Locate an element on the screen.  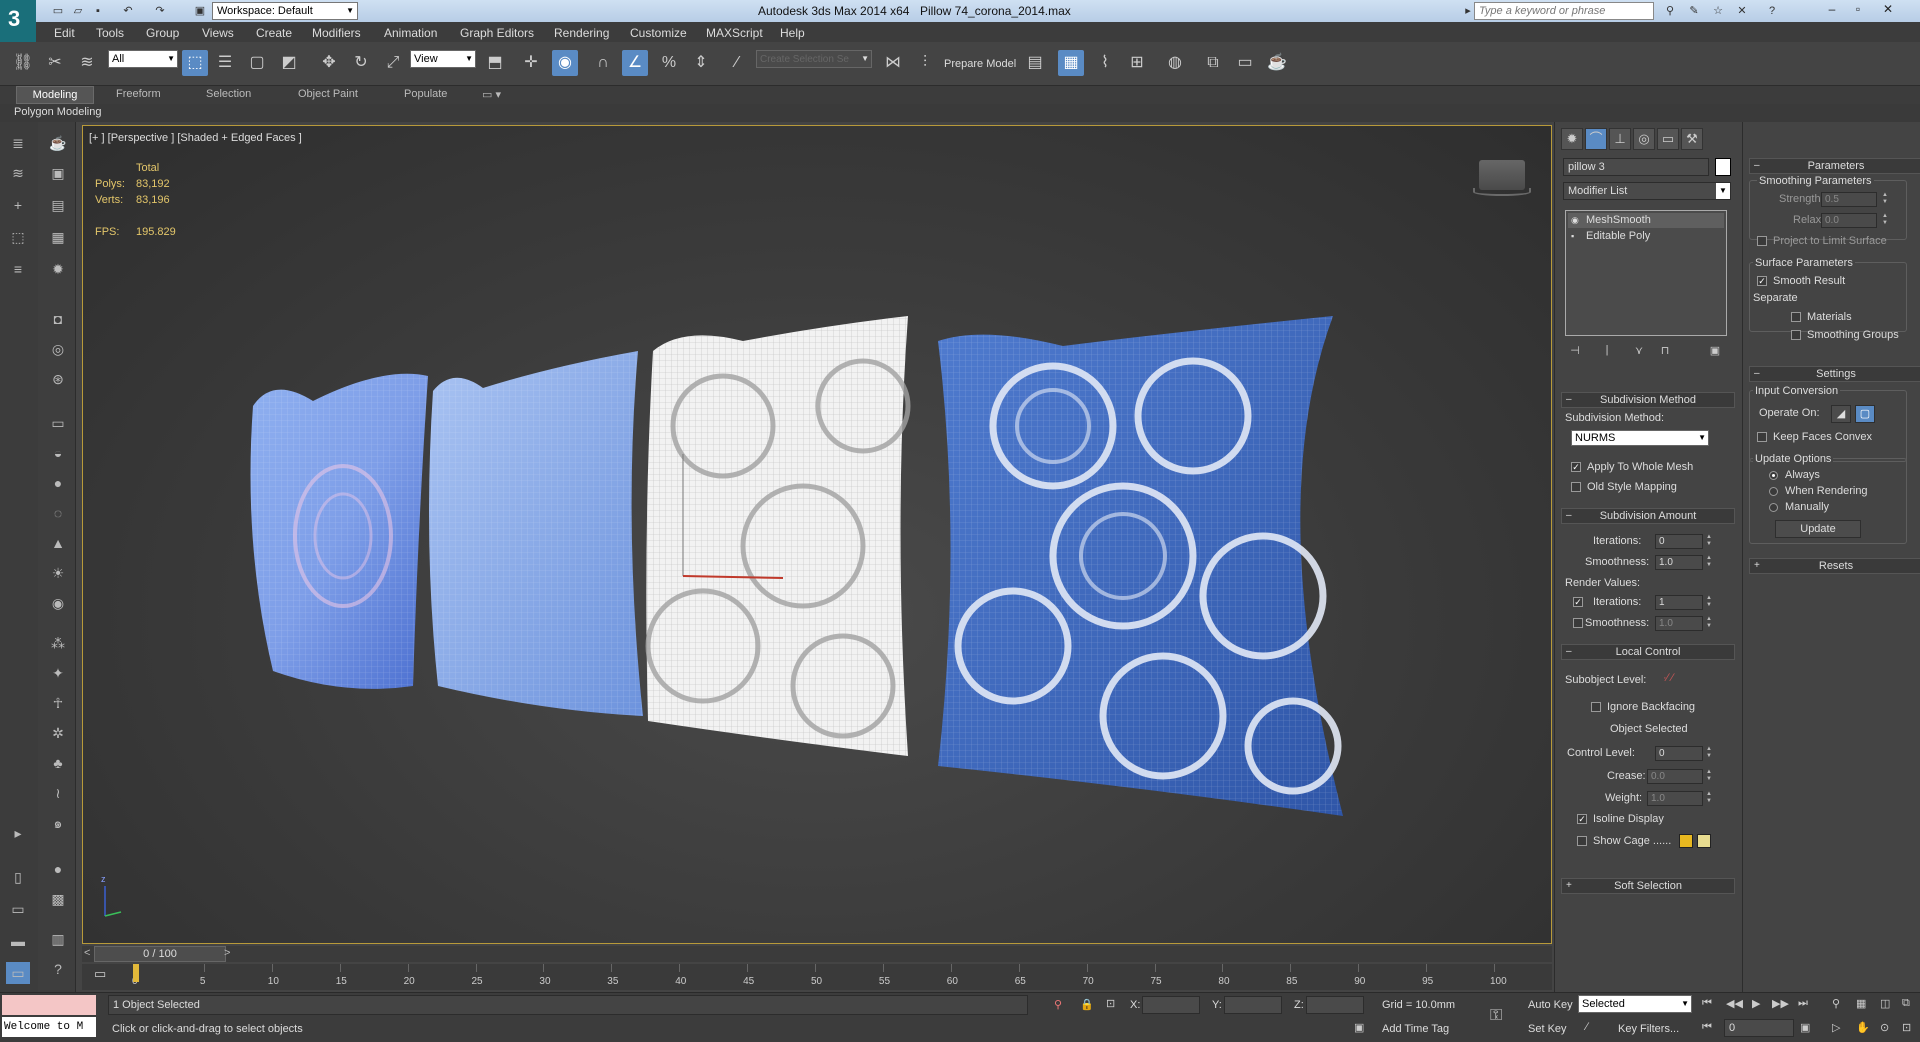
star-icon: ☆ is located at coordinates (1718, 11).